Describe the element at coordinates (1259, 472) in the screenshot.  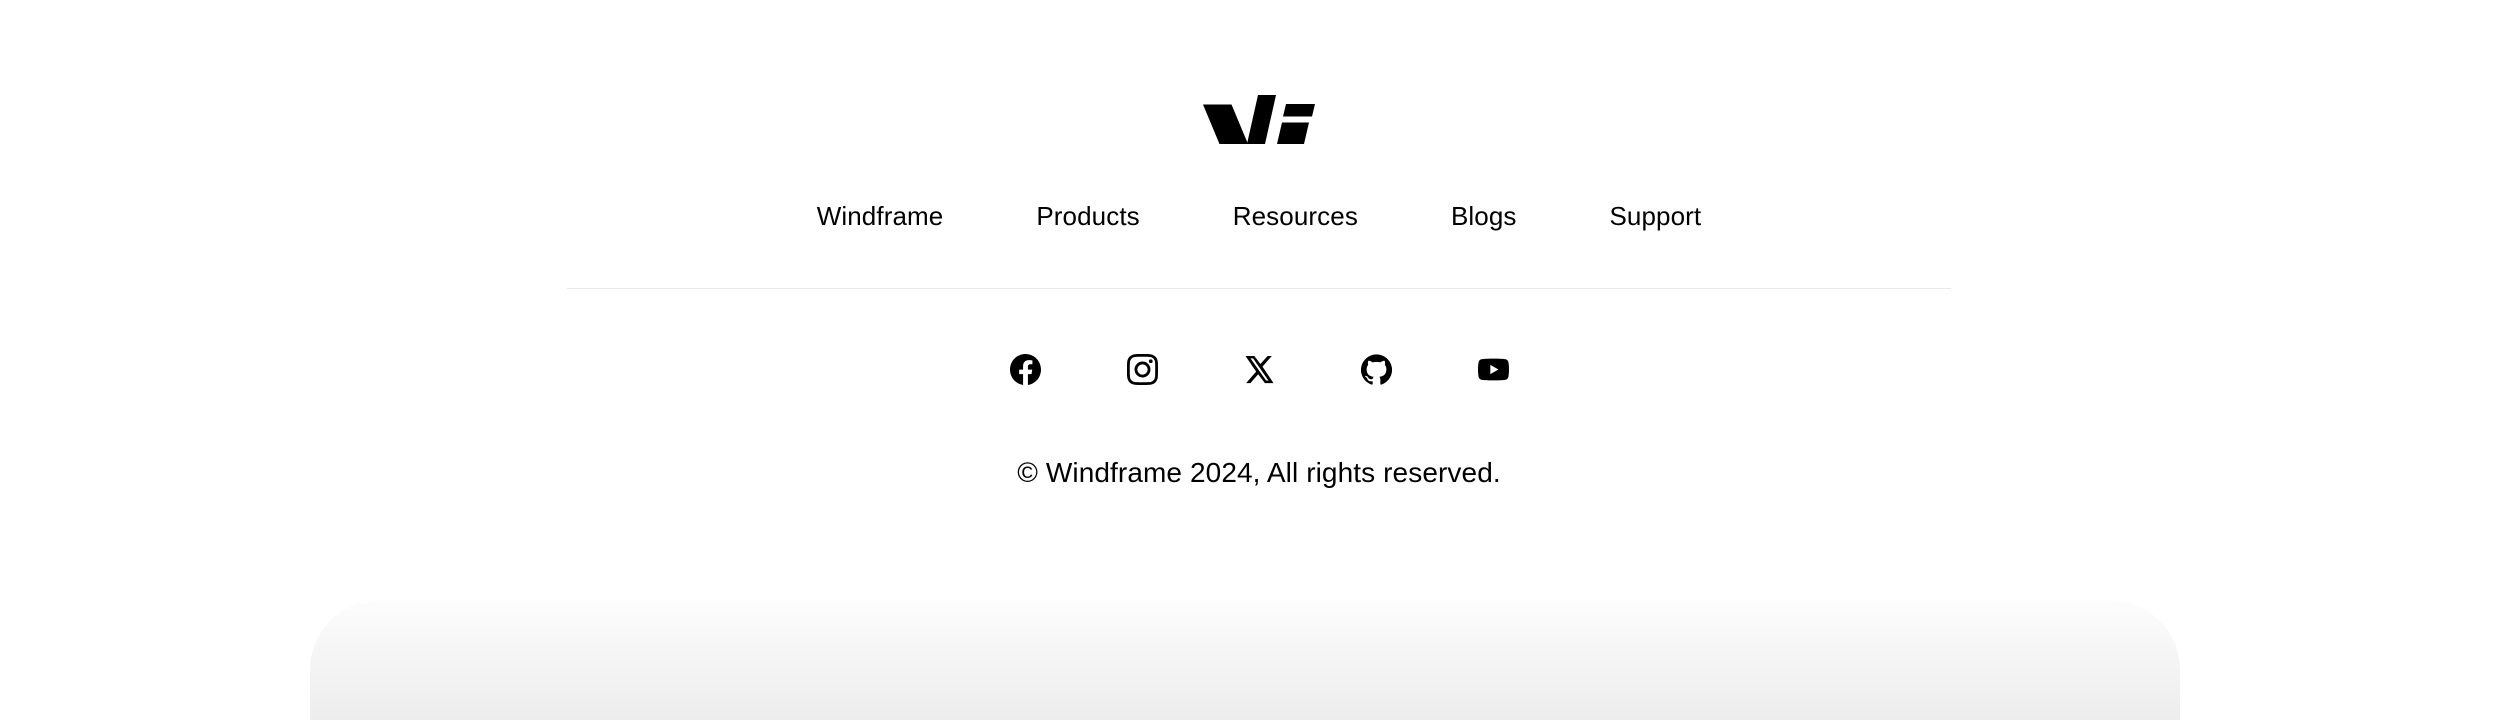
I see `copyright-text: © Windframe 2024, All rights reserved.` at that location.